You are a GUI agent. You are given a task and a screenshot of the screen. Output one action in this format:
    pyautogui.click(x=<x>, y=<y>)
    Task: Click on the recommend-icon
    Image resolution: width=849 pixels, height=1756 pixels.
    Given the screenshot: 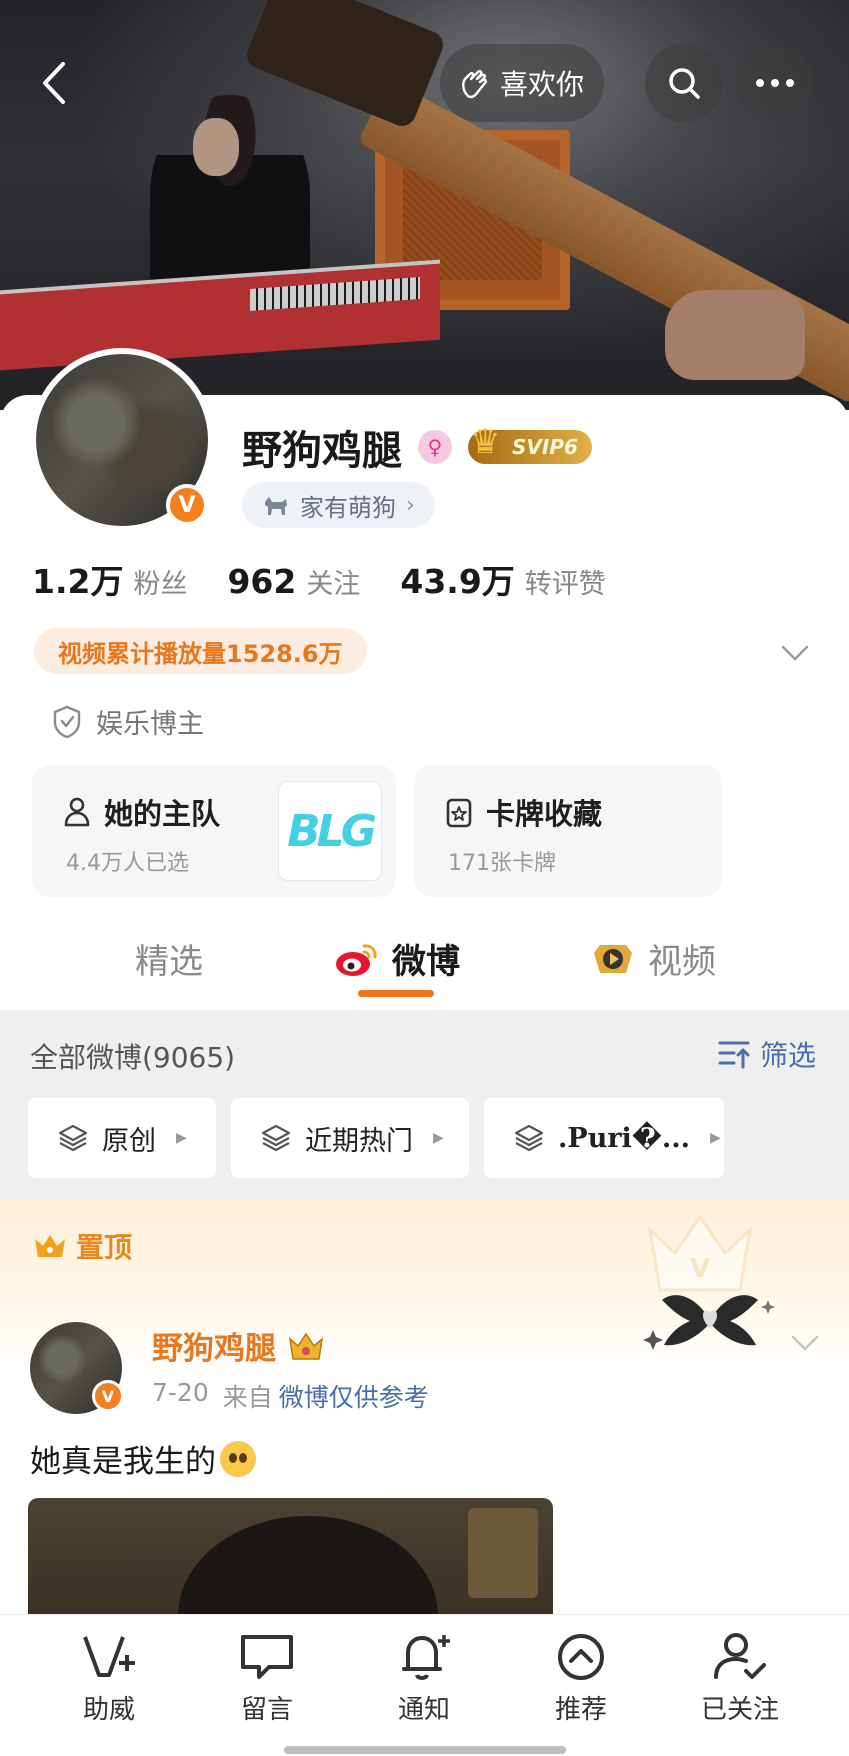 What is the action you would take?
    pyautogui.click(x=581, y=1657)
    